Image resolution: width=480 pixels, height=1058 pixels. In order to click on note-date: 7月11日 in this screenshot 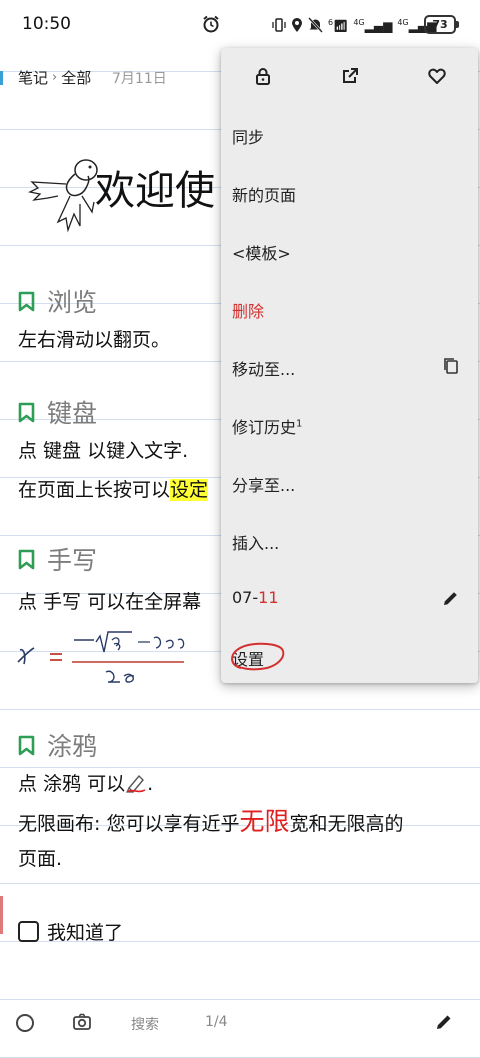, I will do `click(139, 79)`.